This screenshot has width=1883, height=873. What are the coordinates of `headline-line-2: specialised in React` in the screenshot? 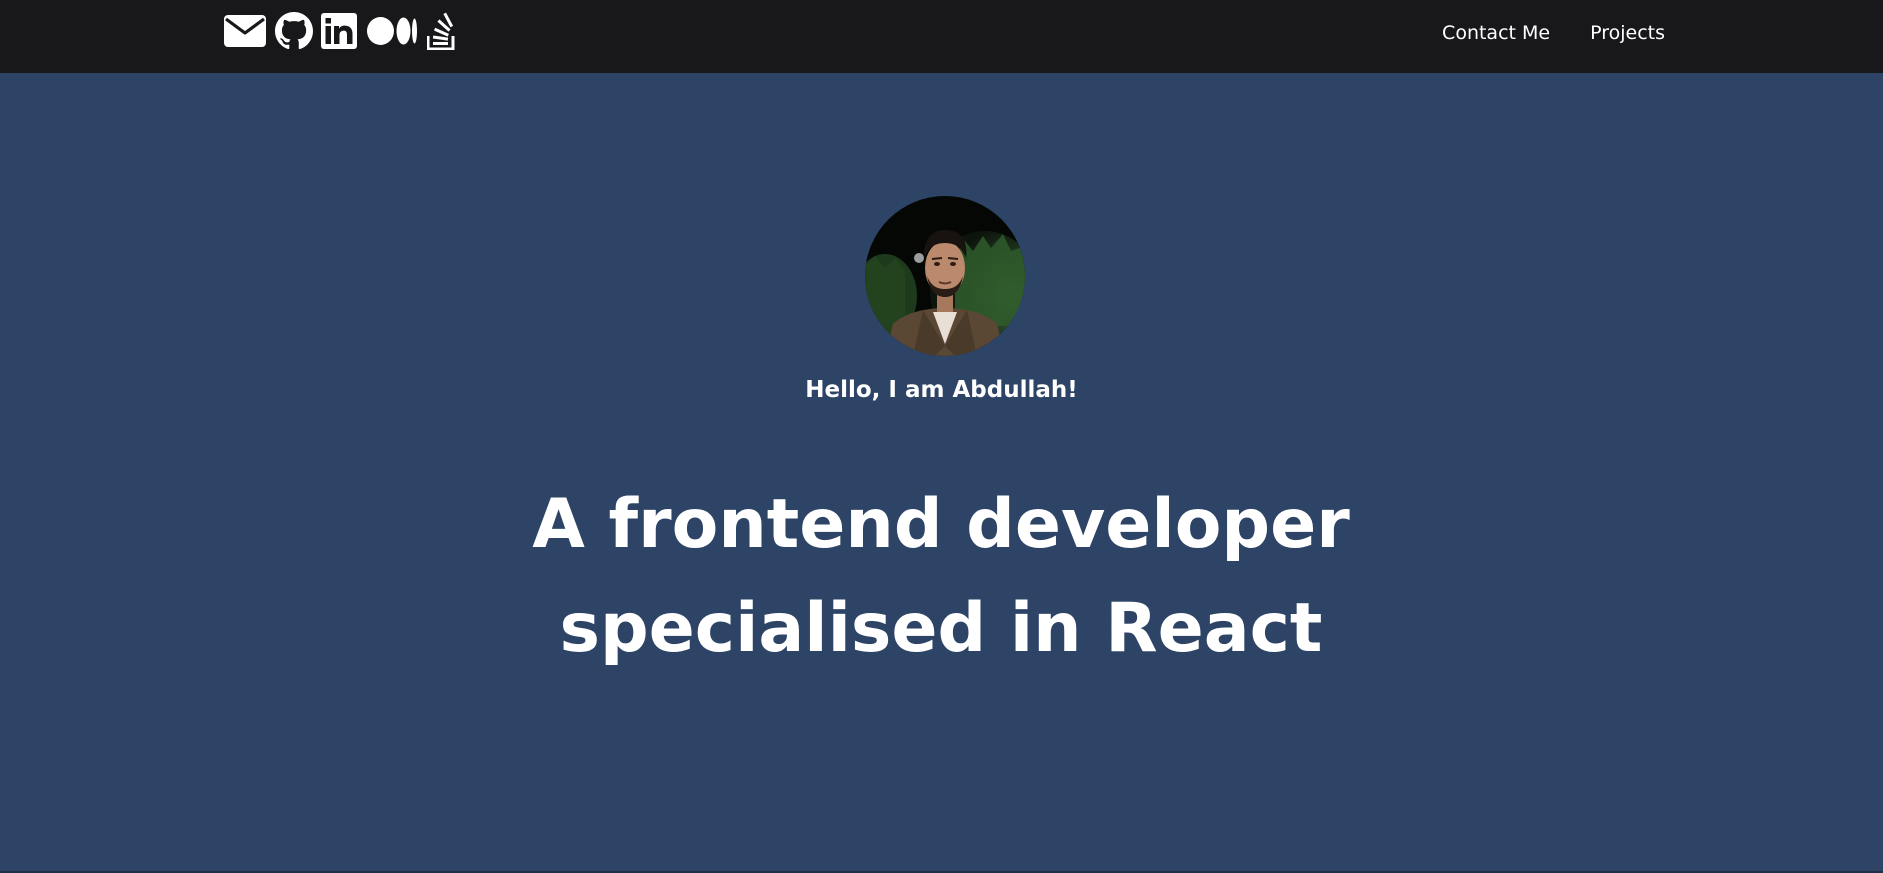 It's located at (941, 628).